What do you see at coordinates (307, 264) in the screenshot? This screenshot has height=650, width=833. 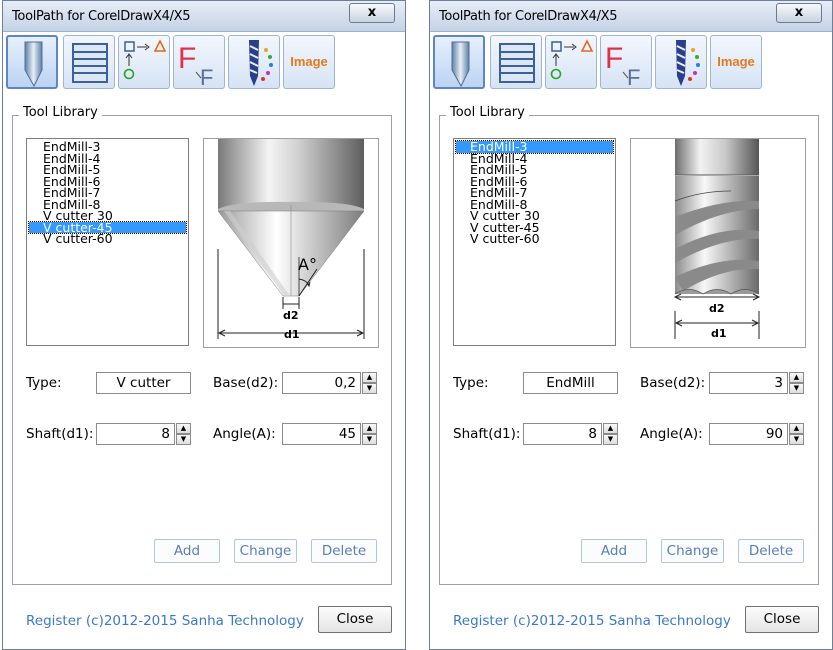 I see `angle-label: A°` at bounding box center [307, 264].